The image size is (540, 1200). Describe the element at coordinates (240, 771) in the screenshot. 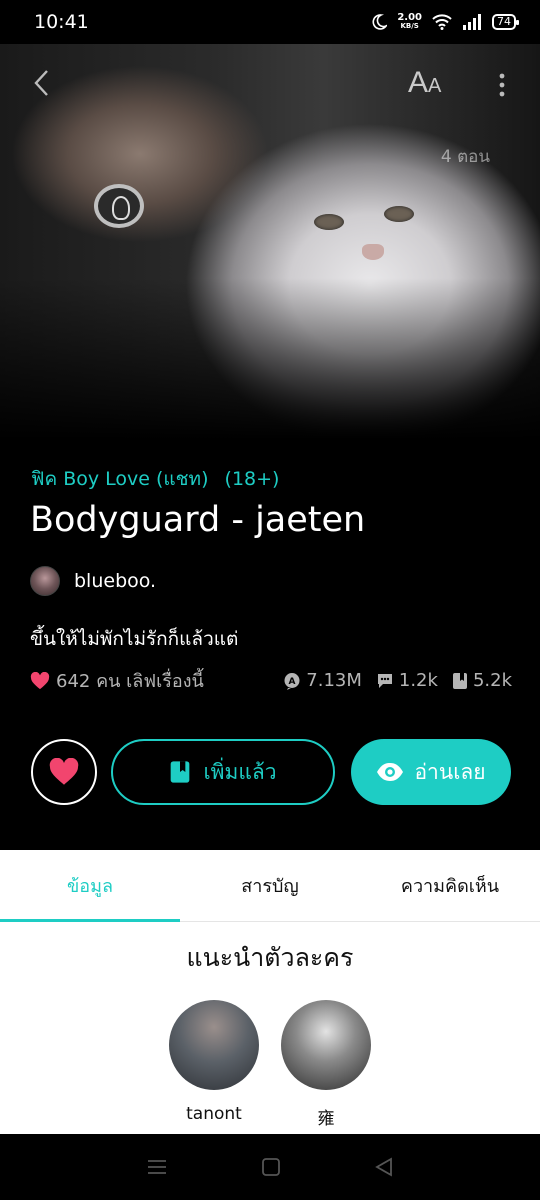

I see `added-label: เพิ่มแล้ว` at that location.